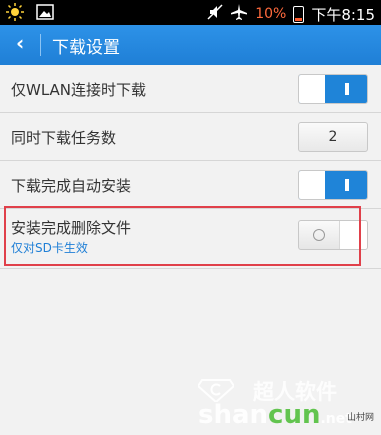 The height and width of the screenshot is (435, 381). I want to click on battery-icon, so click(299, 14).